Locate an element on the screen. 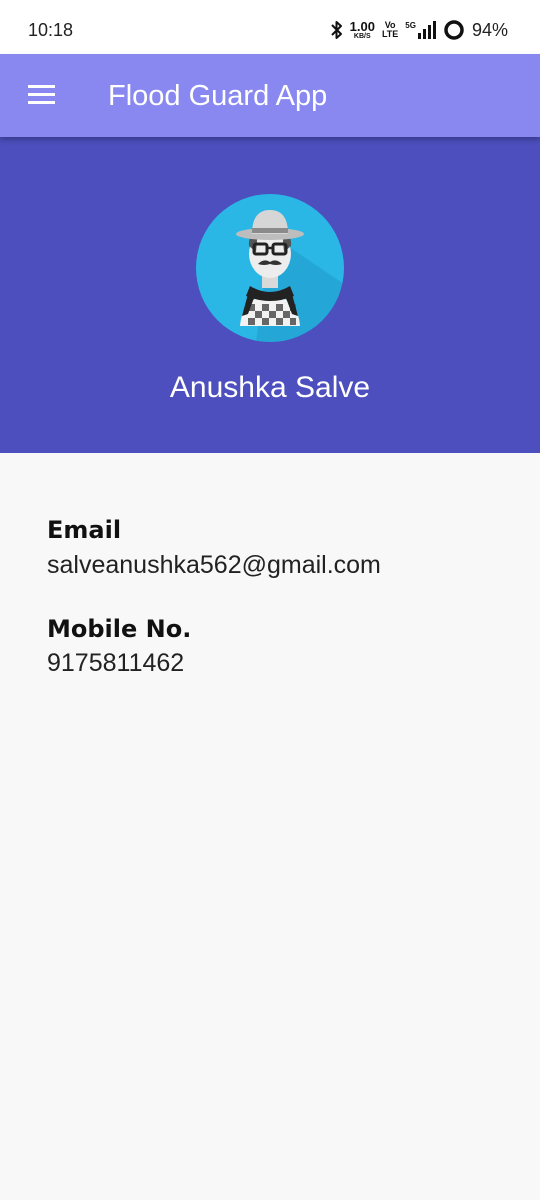 This screenshot has width=540, height=1200. app-title: Flood Guard App is located at coordinates (218, 96).